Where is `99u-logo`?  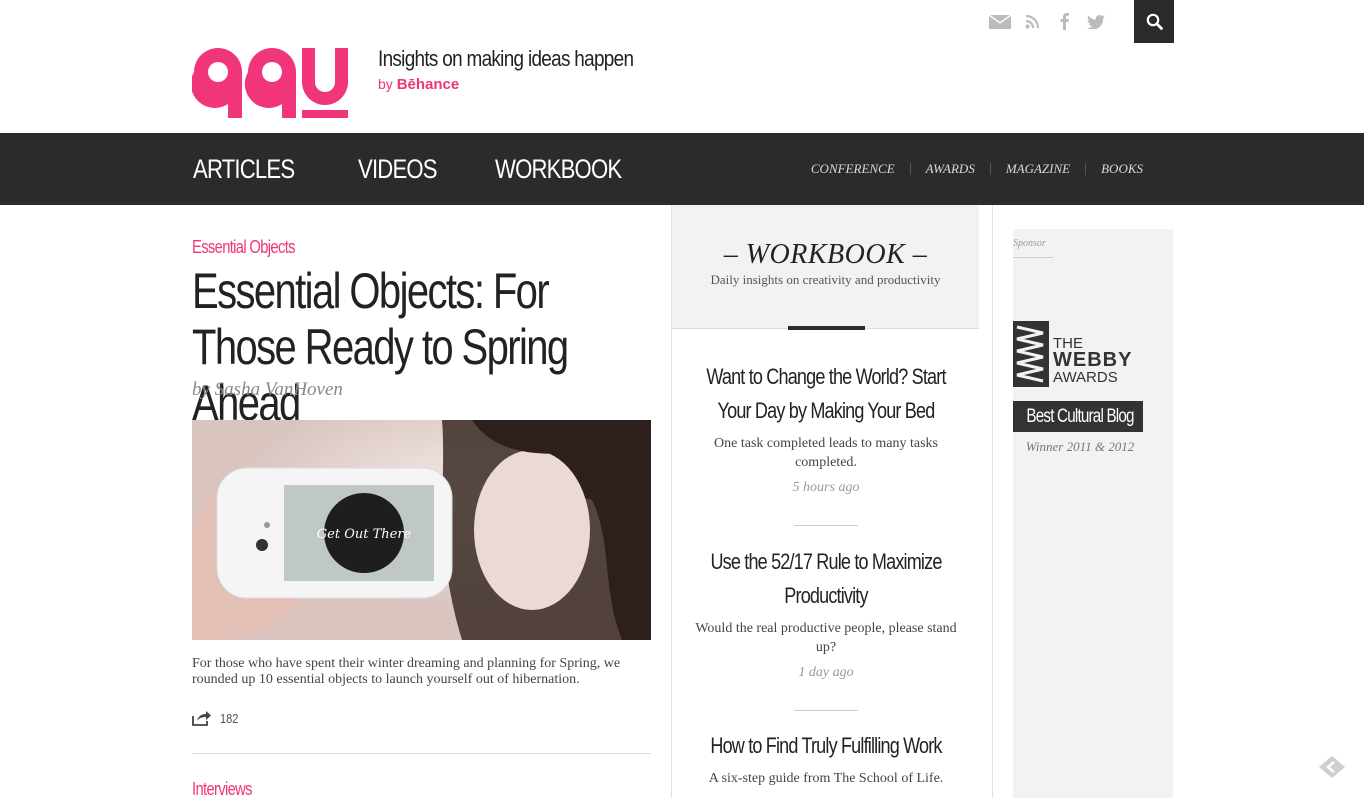
99u-logo is located at coordinates (276, 83).